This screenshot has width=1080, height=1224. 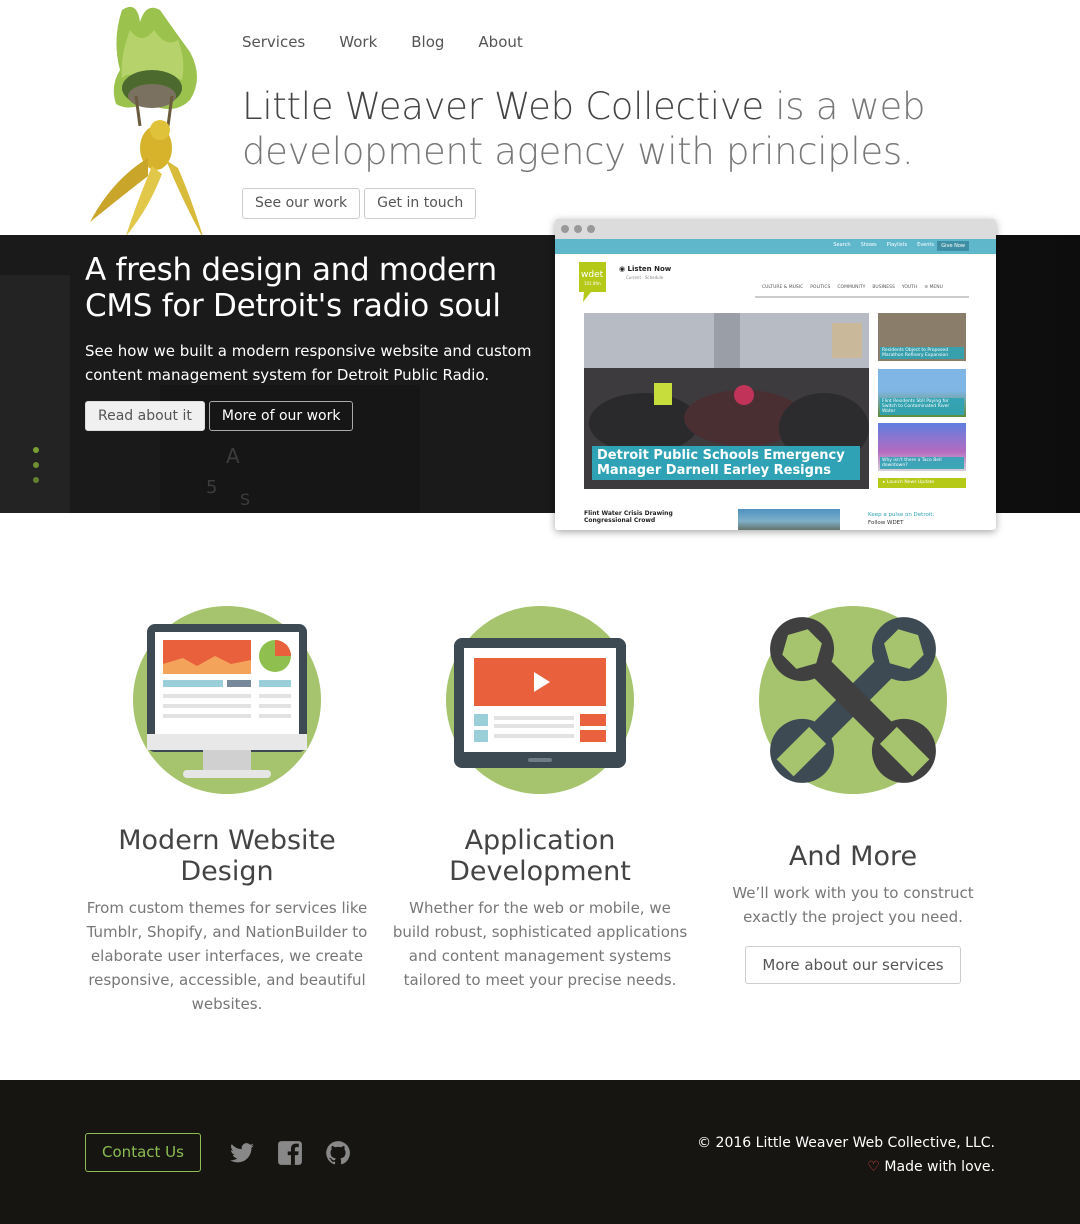 What do you see at coordinates (901, 519) in the screenshot?
I see `pulse-panel: Keep a pulse on Detroit. Follow WDET` at bounding box center [901, 519].